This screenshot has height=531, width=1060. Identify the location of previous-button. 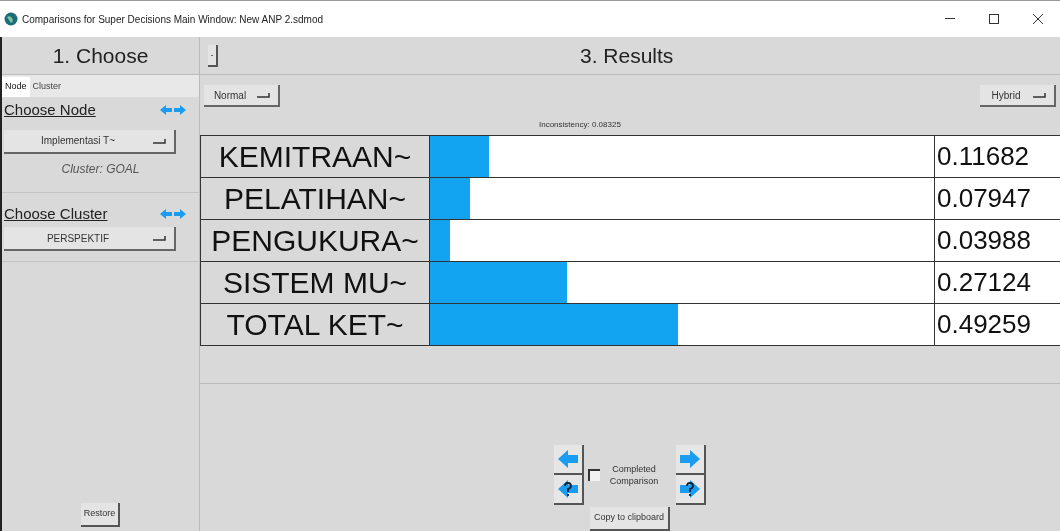
(569, 460).